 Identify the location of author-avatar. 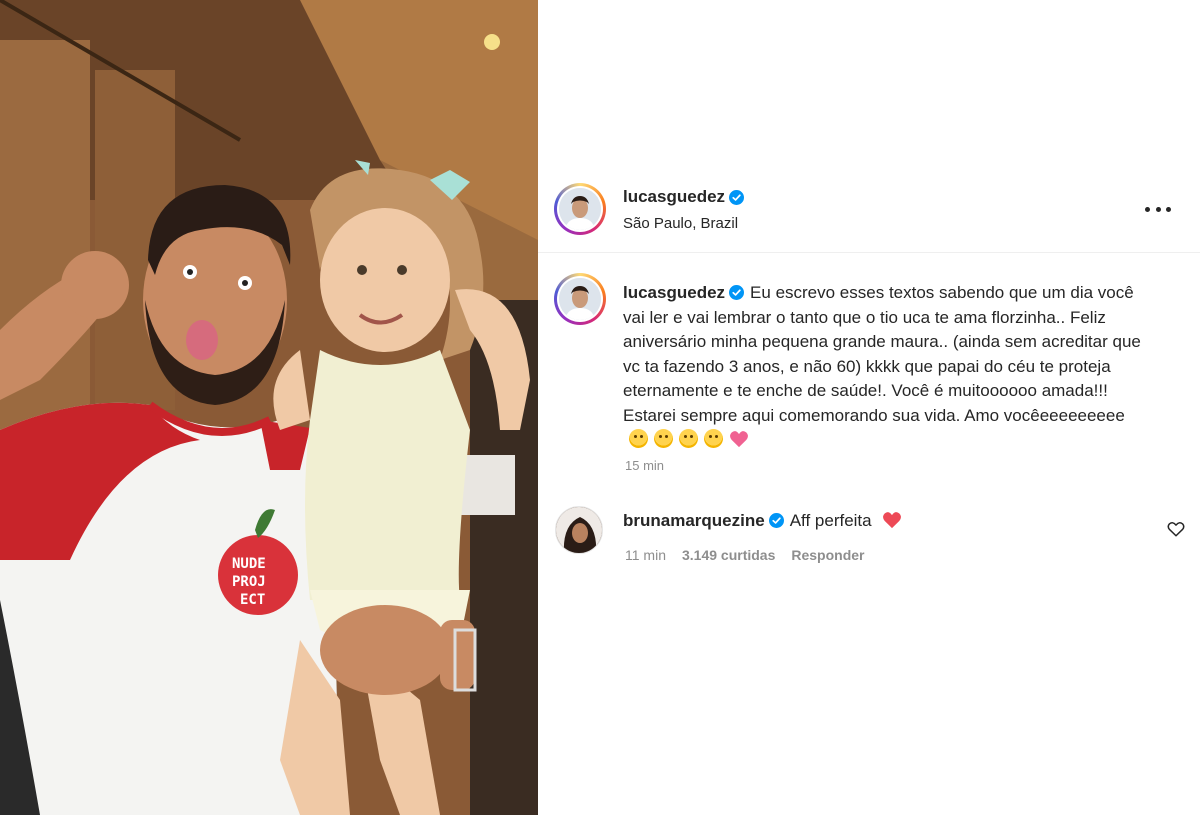
(580, 209).